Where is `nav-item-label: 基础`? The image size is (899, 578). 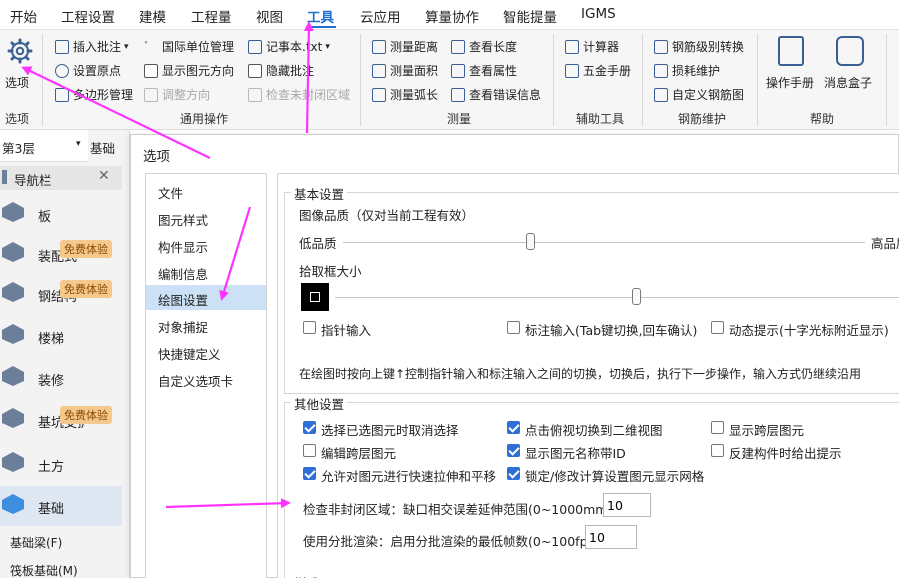
nav-item-label: 基础 is located at coordinates (51, 509).